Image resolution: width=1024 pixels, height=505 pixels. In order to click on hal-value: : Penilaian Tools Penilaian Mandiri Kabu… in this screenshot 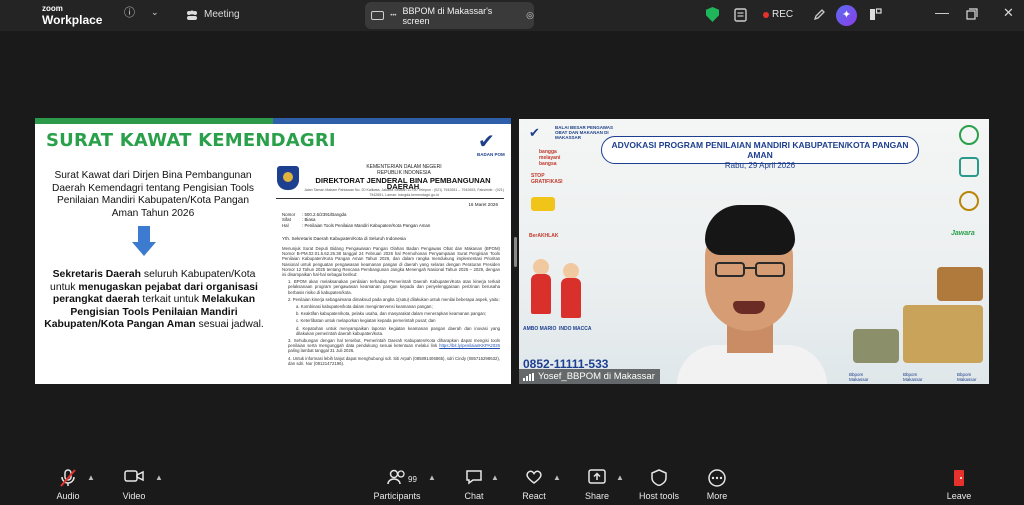, I will do `click(366, 225)`.